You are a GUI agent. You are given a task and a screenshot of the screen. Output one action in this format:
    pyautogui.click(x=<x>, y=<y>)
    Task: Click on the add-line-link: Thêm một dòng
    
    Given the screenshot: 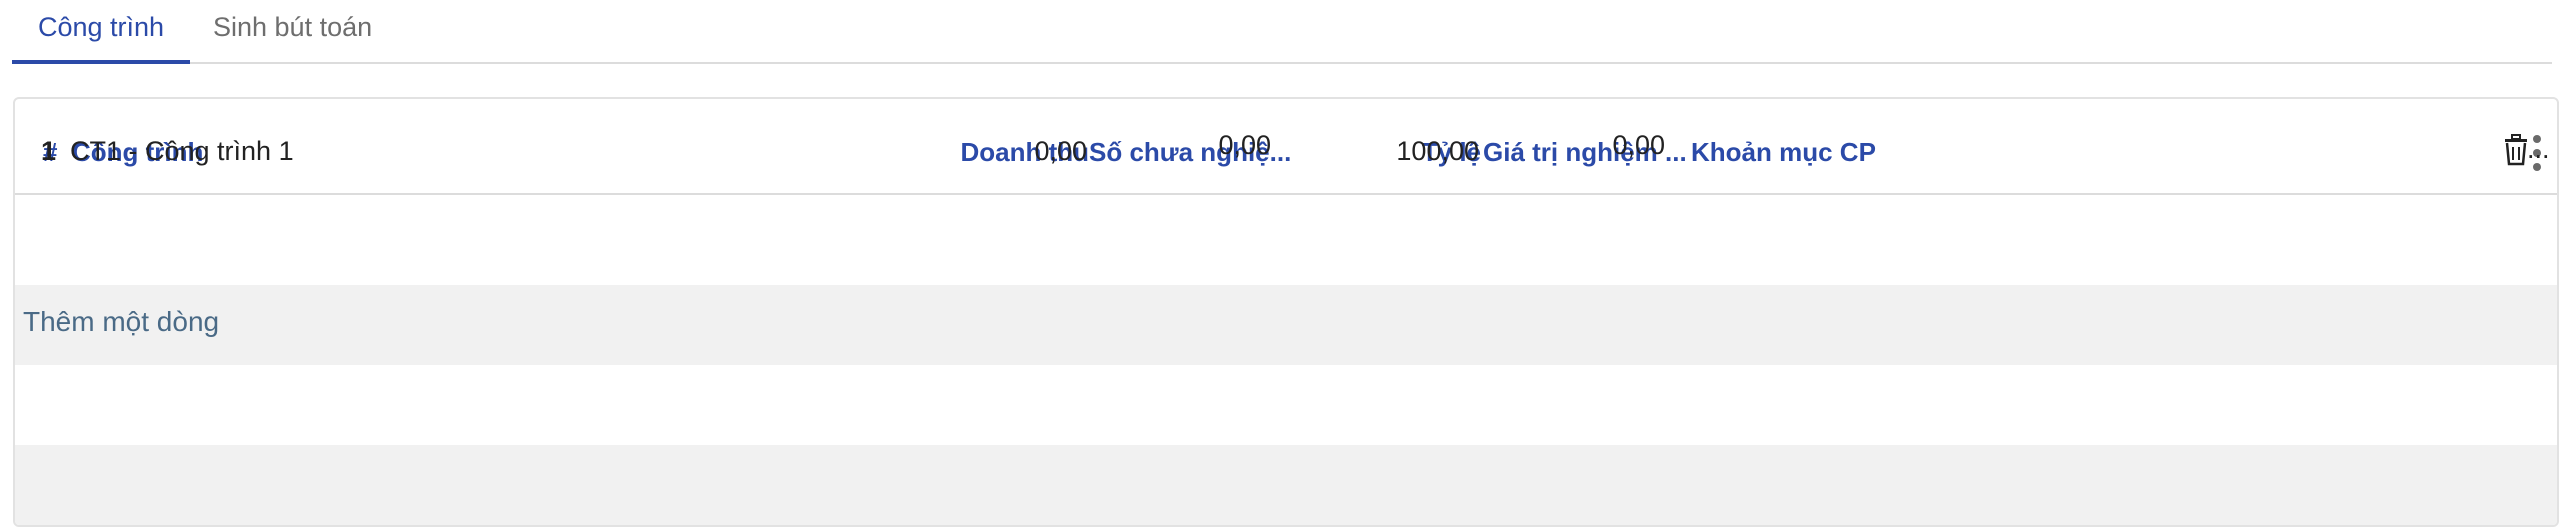 What is the action you would take?
    pyautogui.click(x=121, y=322)
    